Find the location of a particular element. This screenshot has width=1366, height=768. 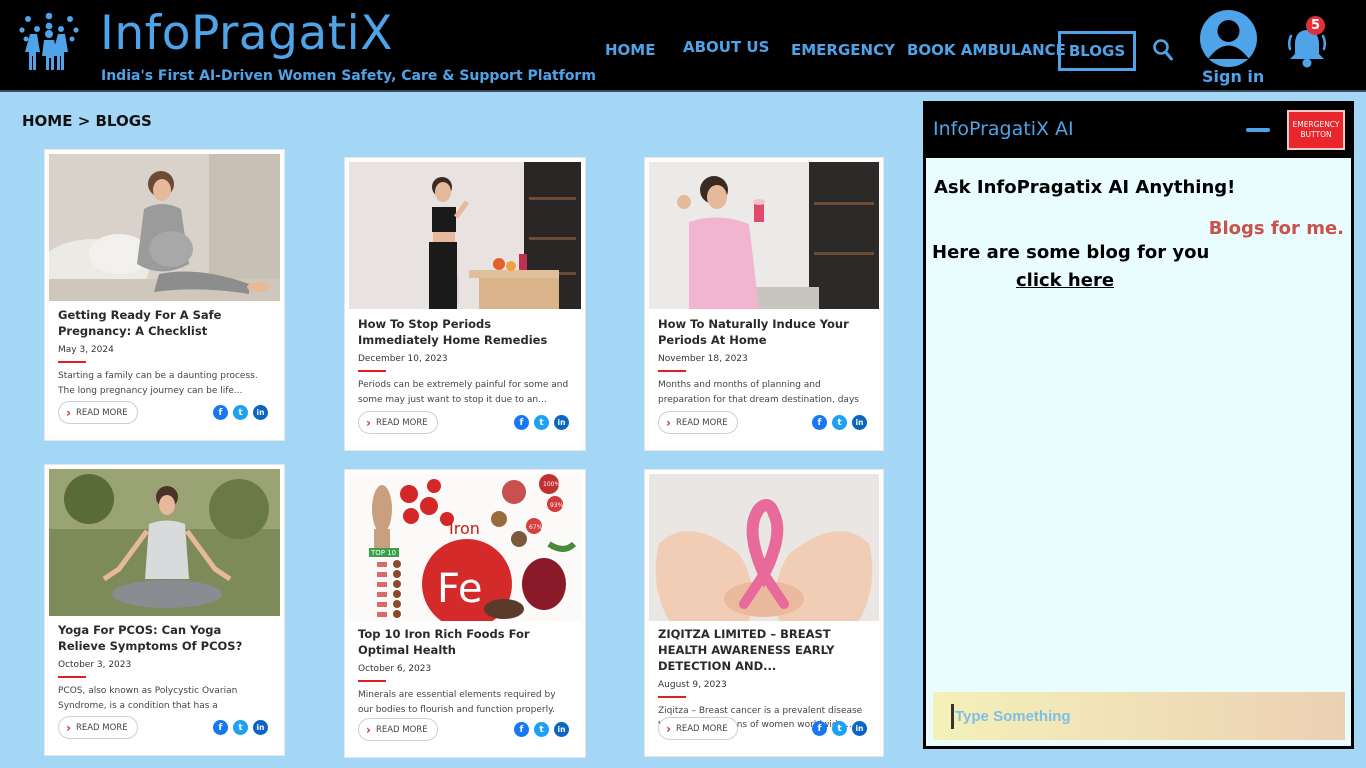

user-icon is located at coordinates (1228, 39).